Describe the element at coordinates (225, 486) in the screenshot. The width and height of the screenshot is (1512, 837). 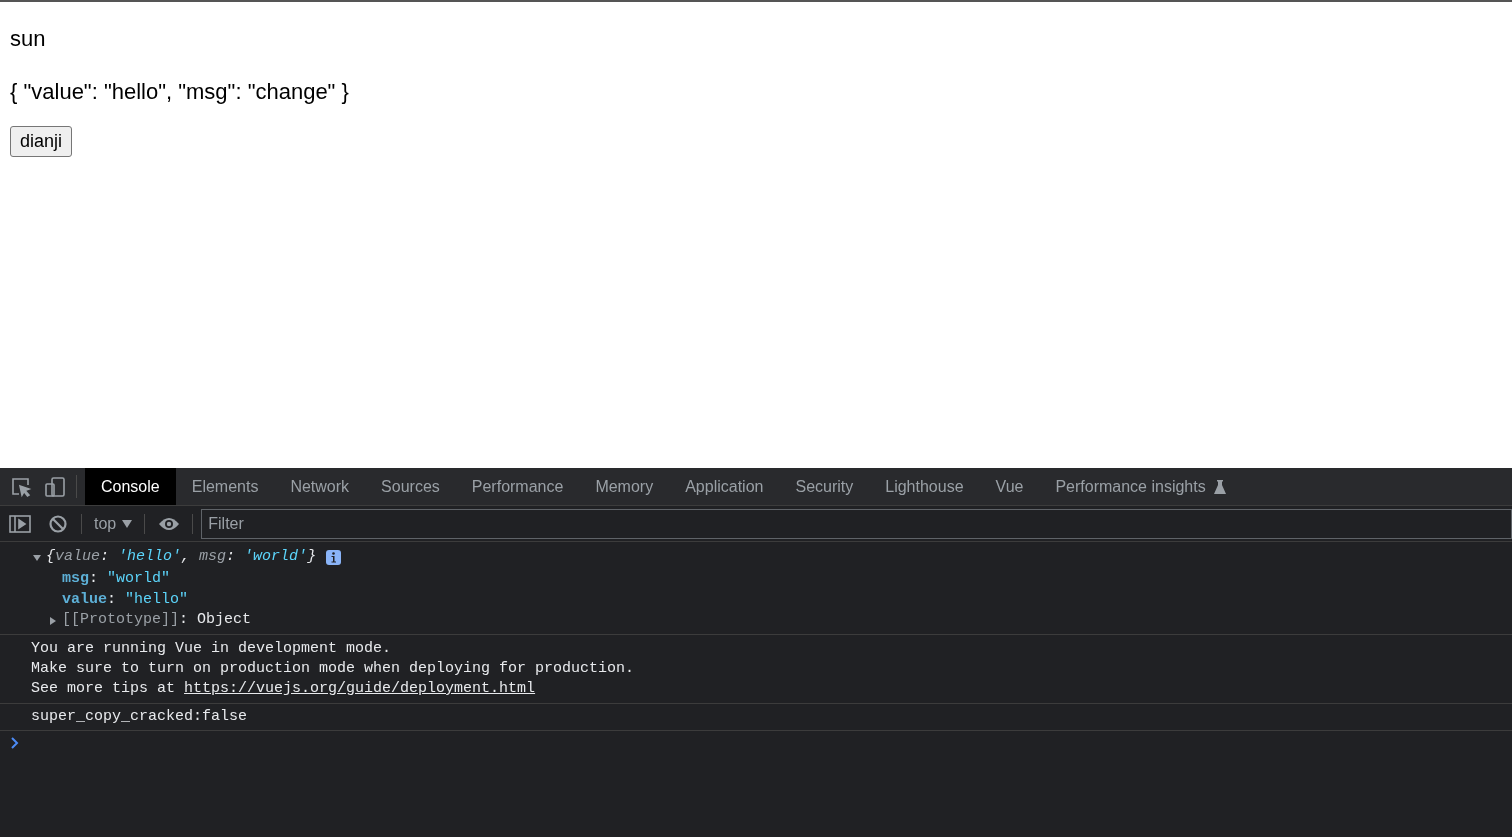
I see `devtools-tab: Elements` at that location.